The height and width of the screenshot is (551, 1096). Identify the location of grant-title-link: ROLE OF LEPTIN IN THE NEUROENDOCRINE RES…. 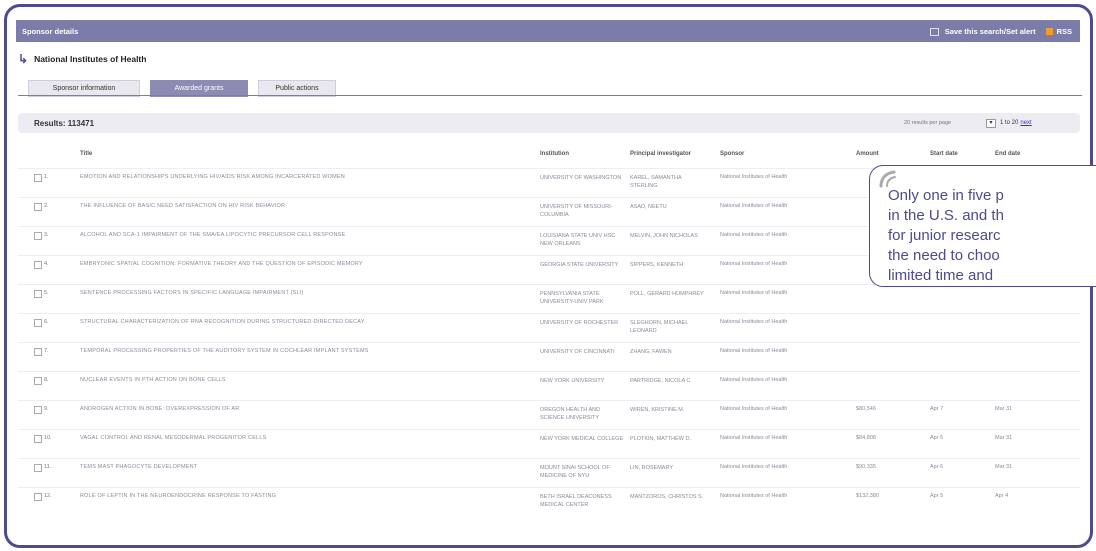
(300, 496).